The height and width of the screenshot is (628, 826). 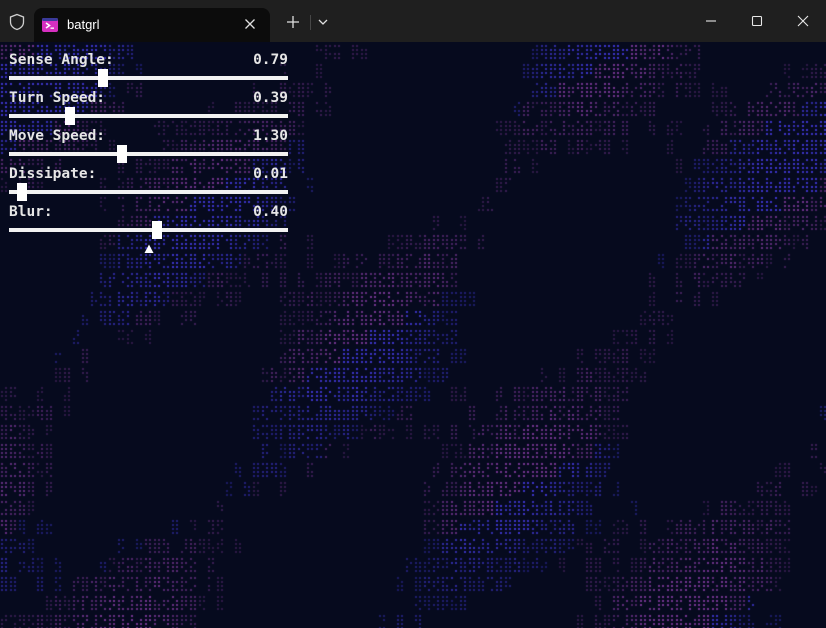 I want to click on control-label: Turn Speed:, so click(x=57, y=98).